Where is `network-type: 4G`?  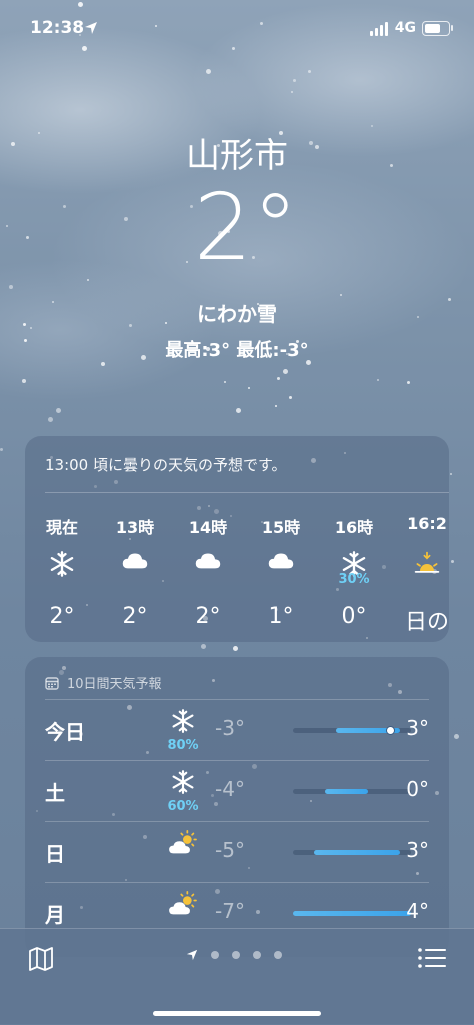
network-type: 4G is located at coordinates (405, 28).